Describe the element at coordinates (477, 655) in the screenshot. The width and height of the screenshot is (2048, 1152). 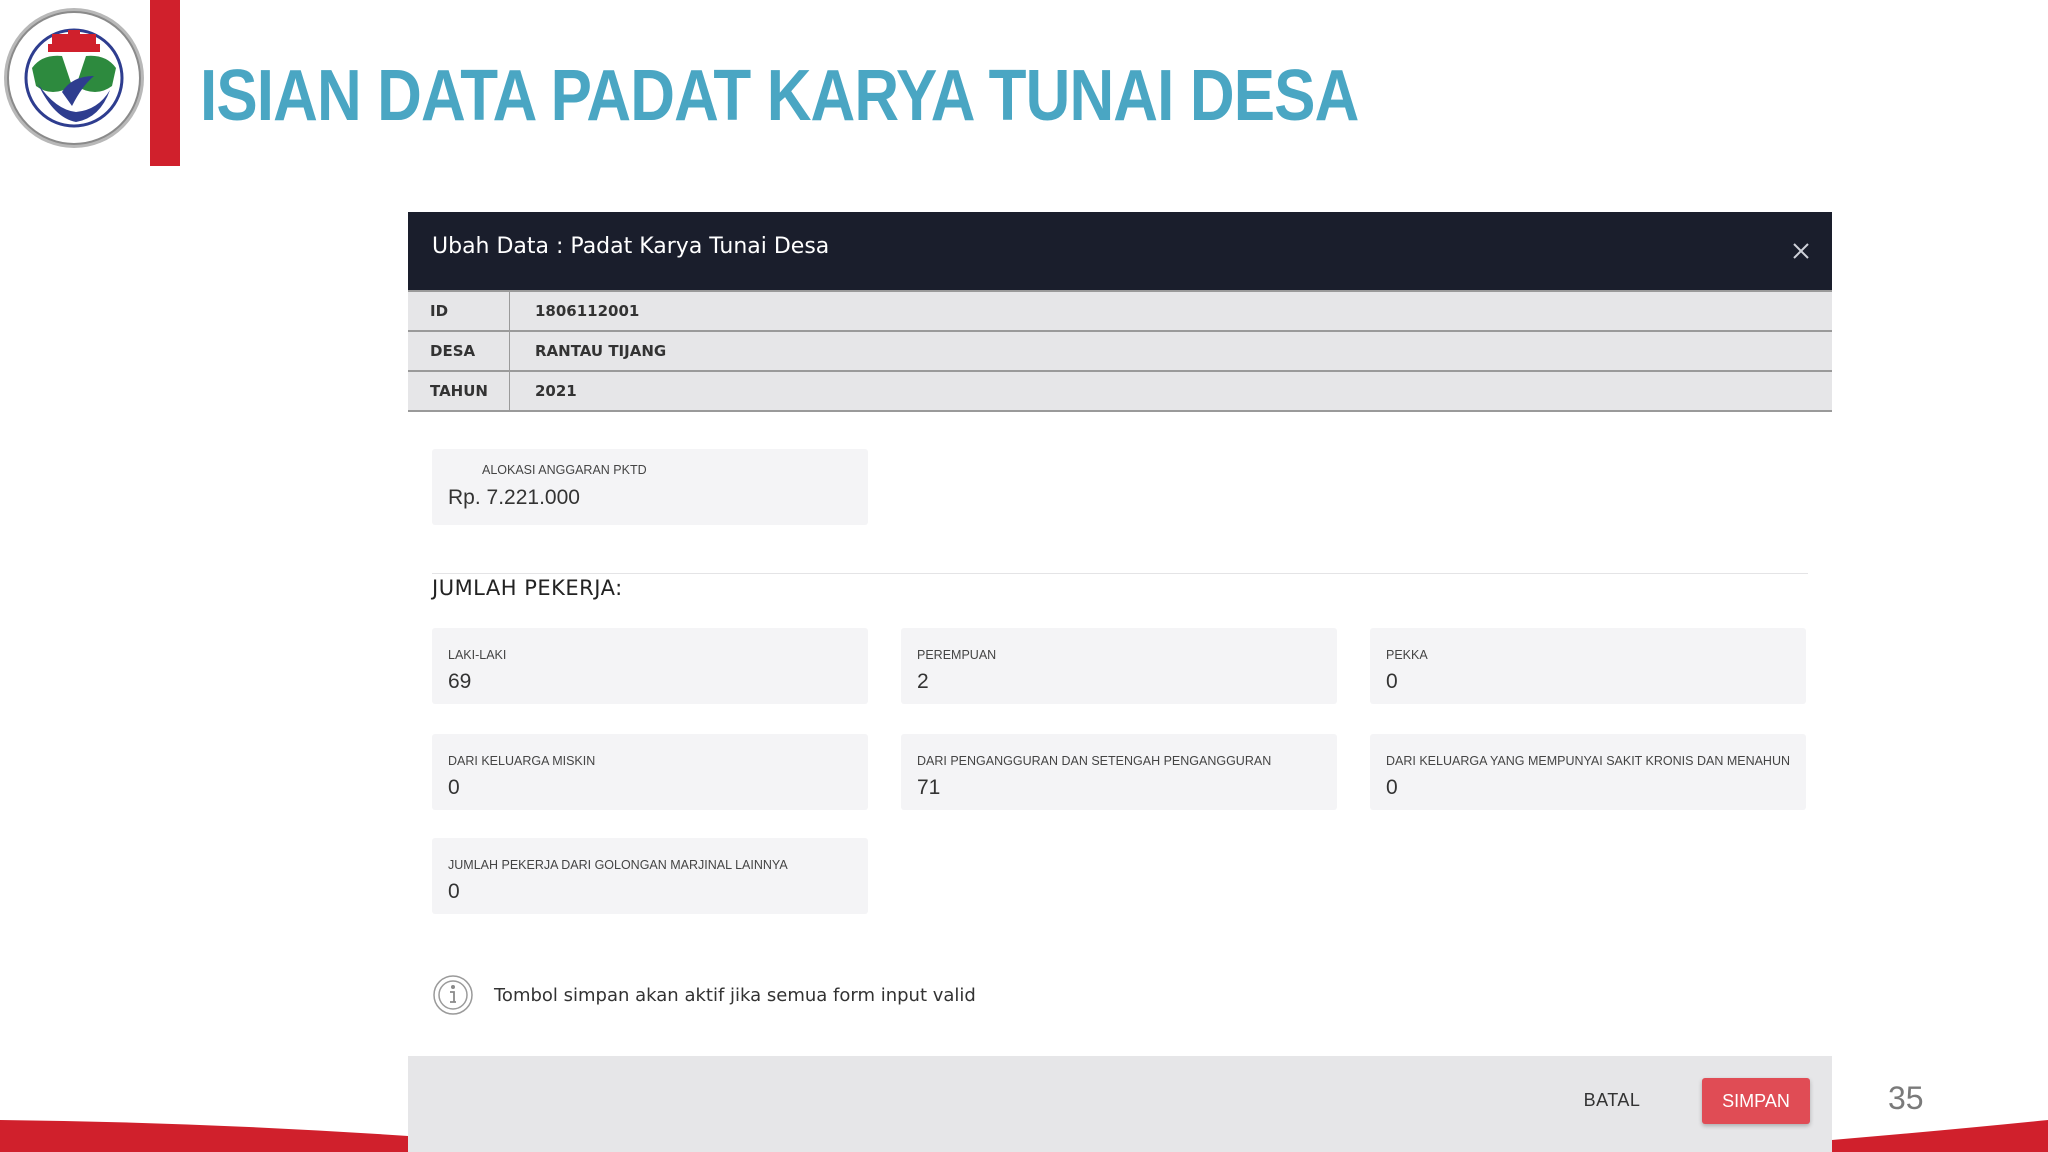
I see `field-label: LAKI-LAKI` at that location.